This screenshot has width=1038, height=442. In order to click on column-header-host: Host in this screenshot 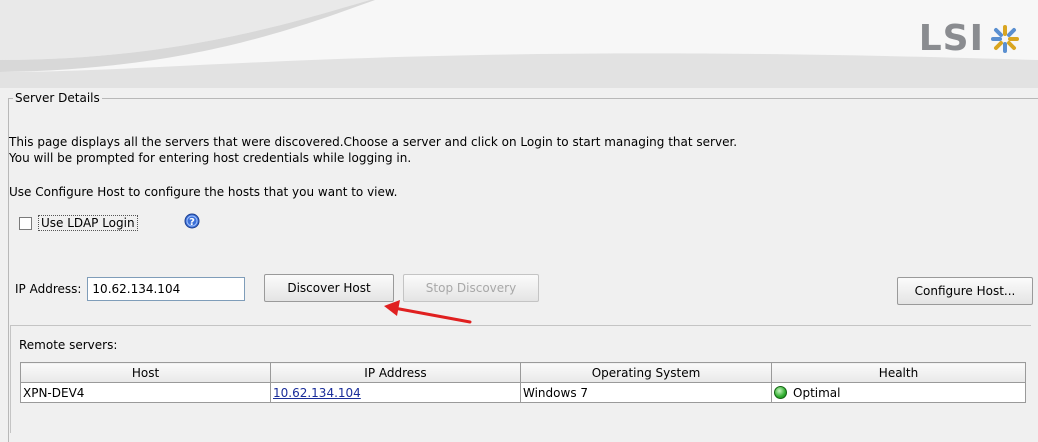, I will do `click(145, 372)`.